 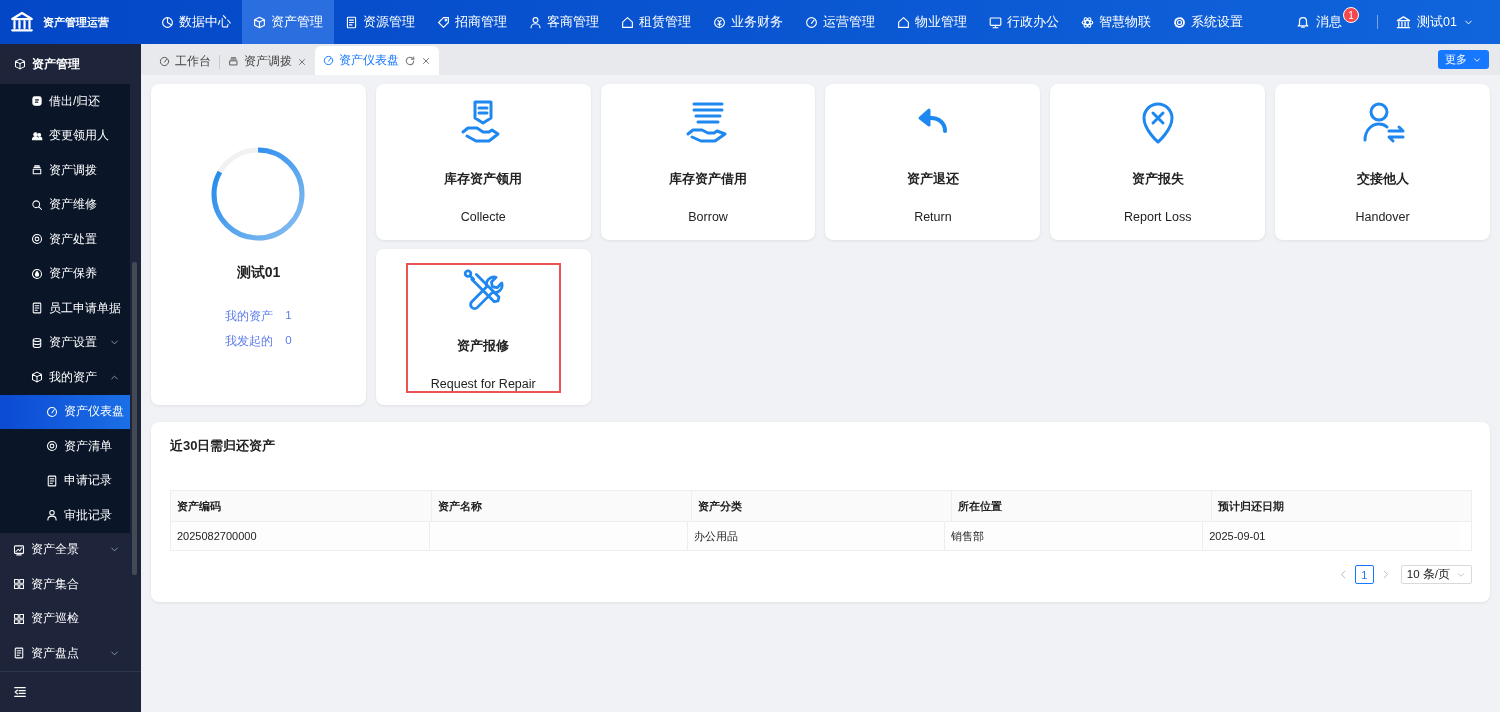 I want to click on nav-tab: 资源管理, so click(x=380, y=22).